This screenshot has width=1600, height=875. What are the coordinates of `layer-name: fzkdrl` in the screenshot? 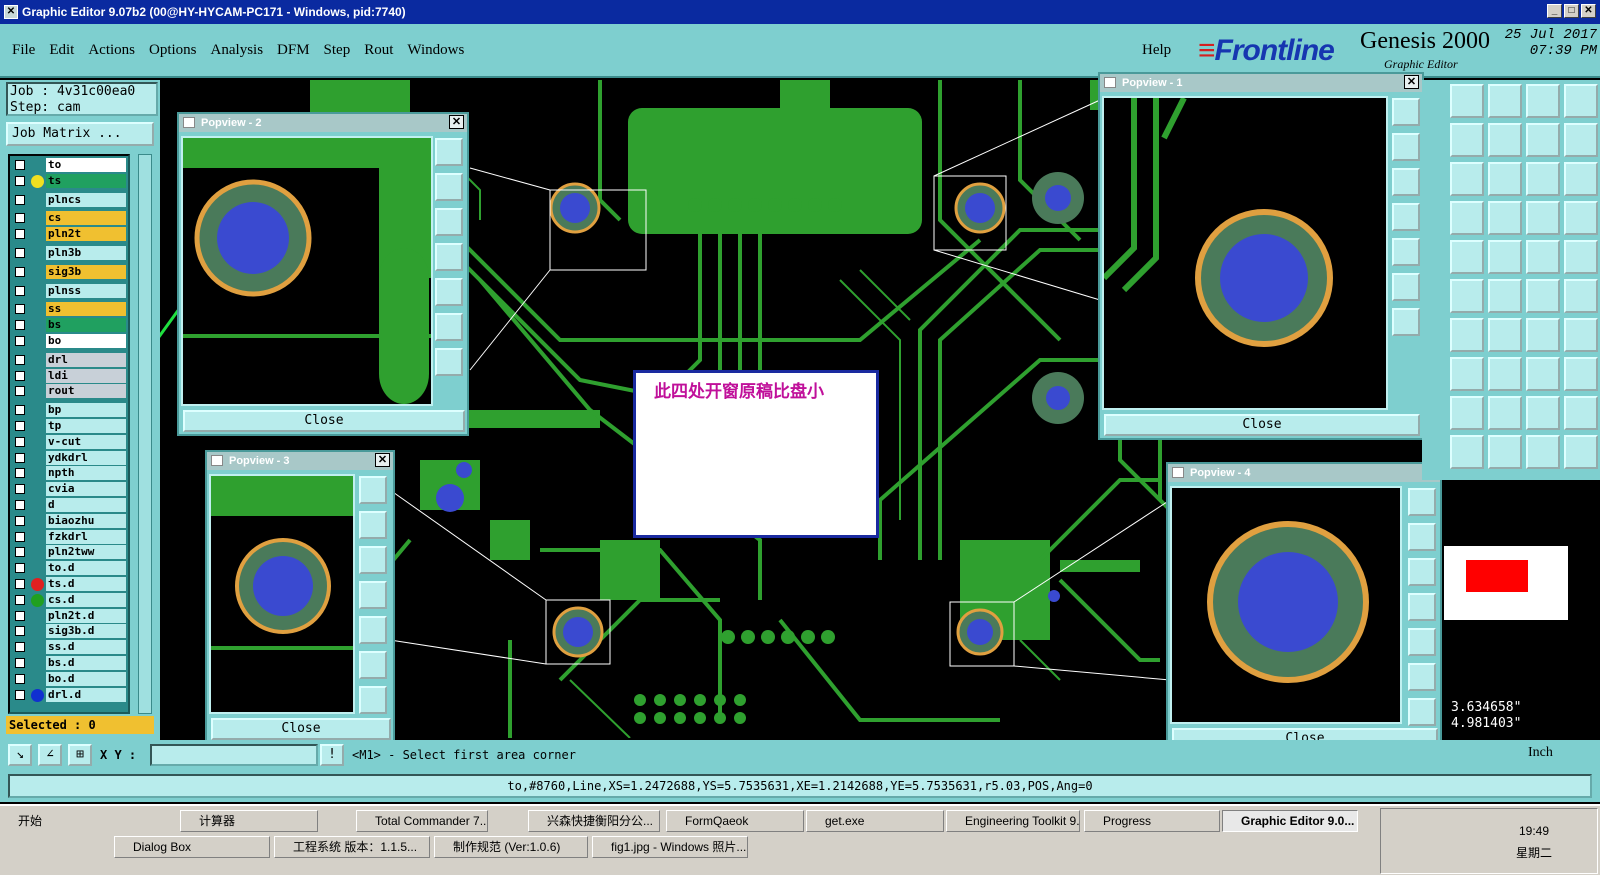 It's located at (86, 536).